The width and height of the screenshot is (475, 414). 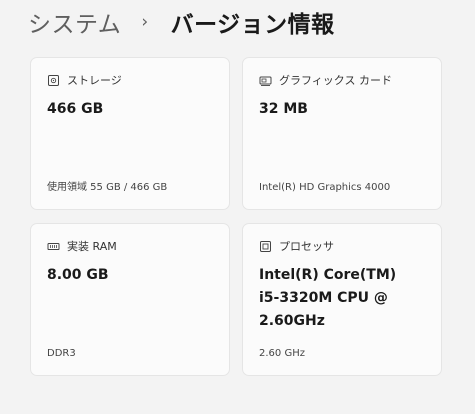 I want to click on graphics-card-icon, so click(x=265, y=80).